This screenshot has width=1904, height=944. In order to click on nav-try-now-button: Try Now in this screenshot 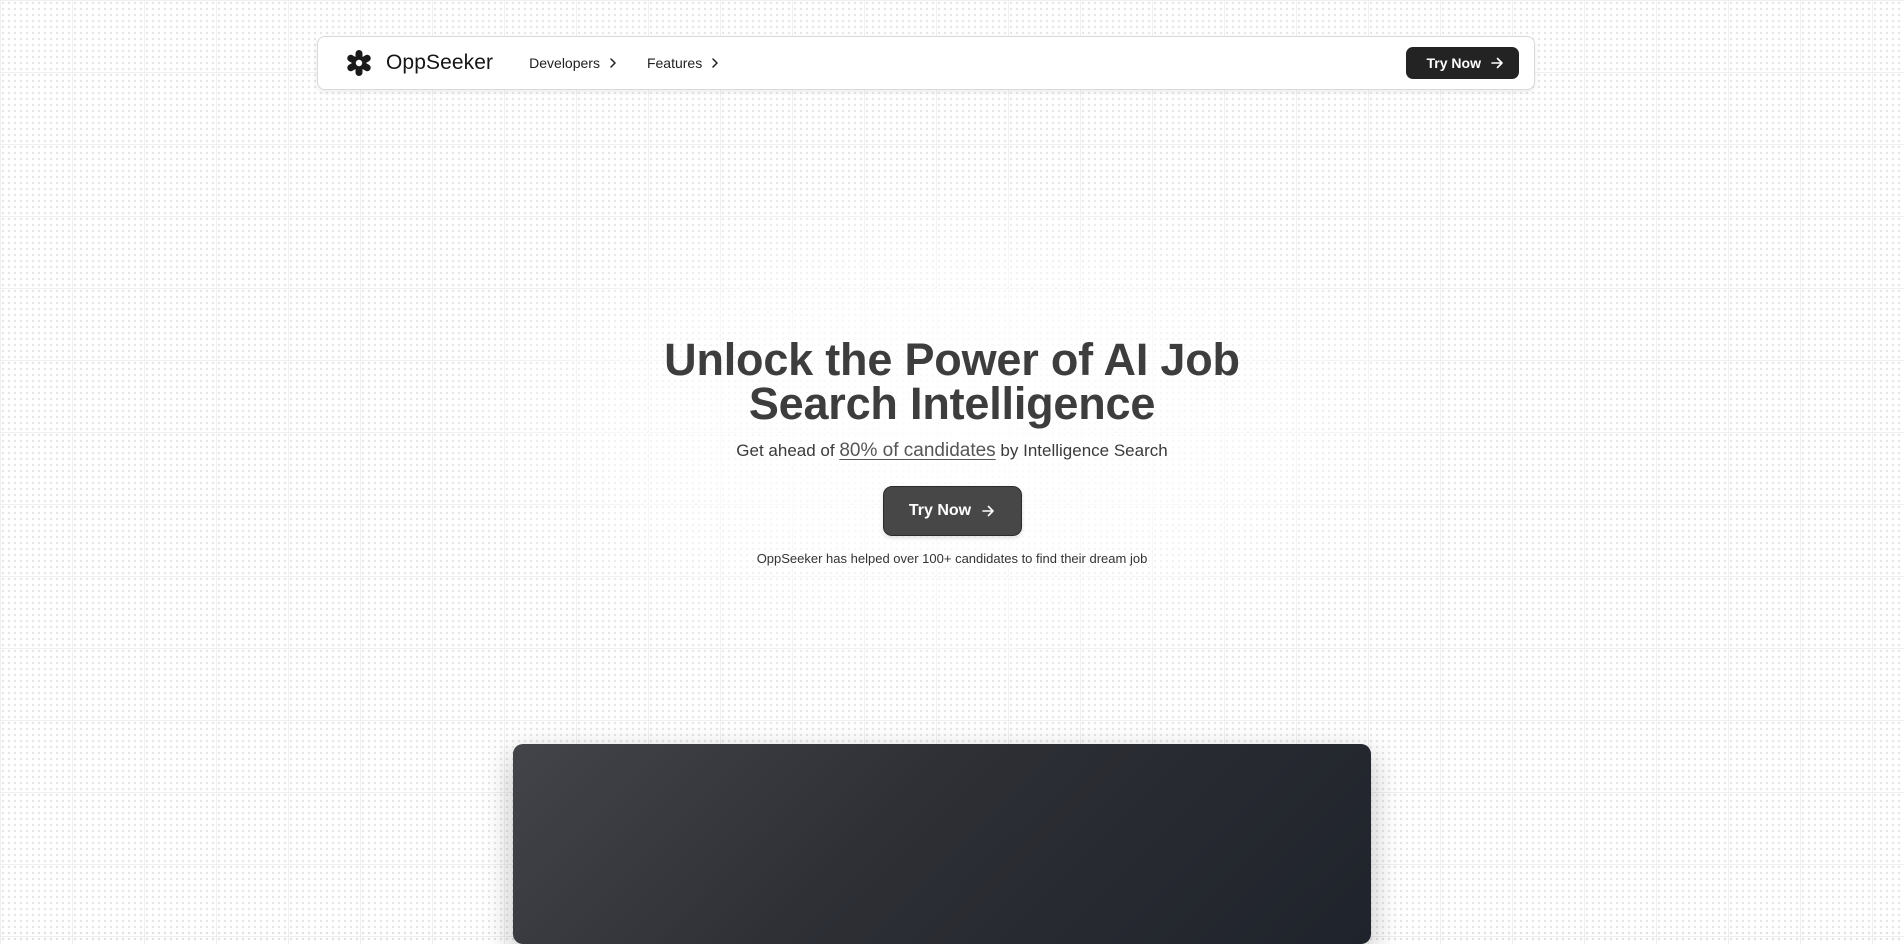, I will do `click(1462, 63)`.